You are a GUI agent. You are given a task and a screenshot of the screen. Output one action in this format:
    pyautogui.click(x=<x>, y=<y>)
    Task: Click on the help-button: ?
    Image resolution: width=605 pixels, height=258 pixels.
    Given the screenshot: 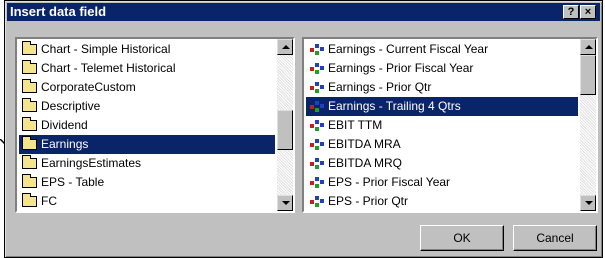 What is the action you would take?
    pyautogui.click(x=571, y=12)
    